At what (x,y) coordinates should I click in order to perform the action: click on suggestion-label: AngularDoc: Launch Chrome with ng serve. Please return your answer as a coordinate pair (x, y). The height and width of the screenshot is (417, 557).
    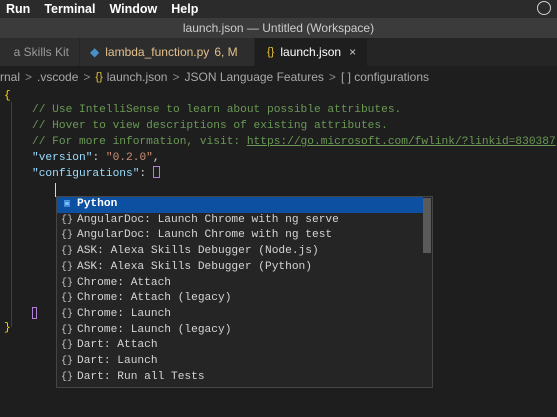
    Looking at the image, I should click on (208, 219).